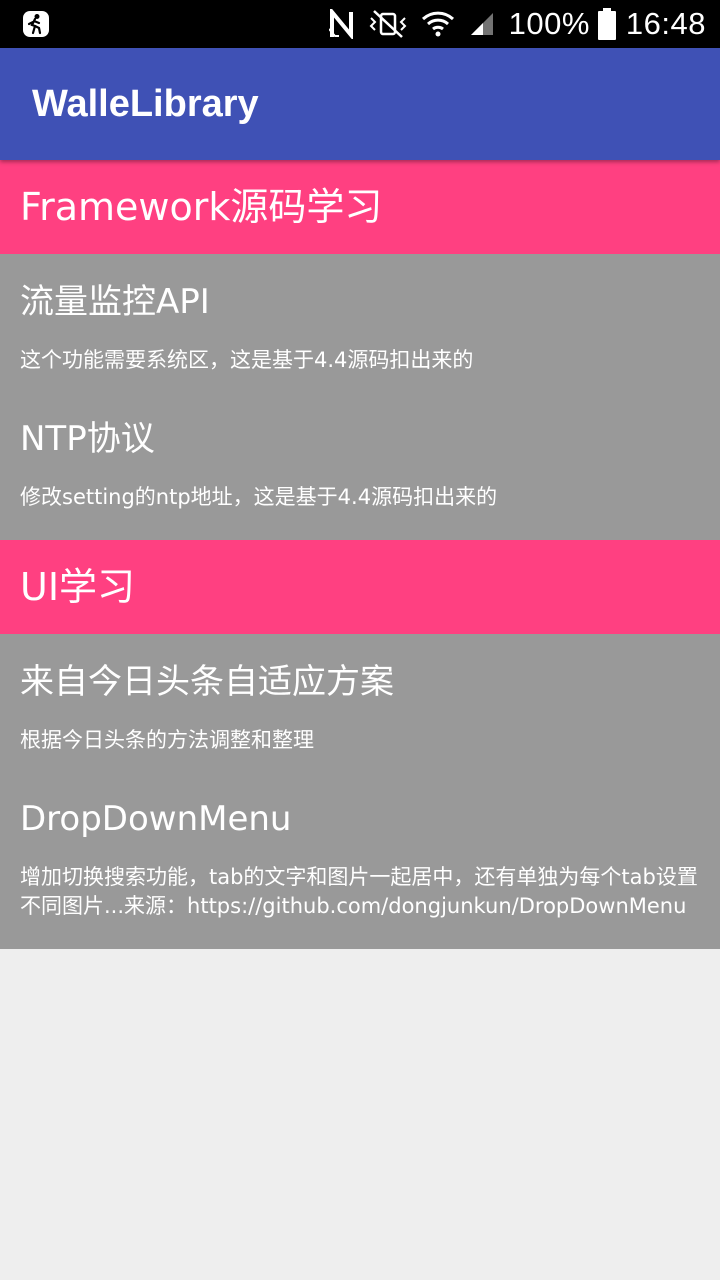  What do you see at coordinates (360, 449) in the screenshot?
I see `list-item-ntp: NTP协议 修改setting的ntp地址，这是基于4.4源码扣出来的` at bounding box center [360, 449].